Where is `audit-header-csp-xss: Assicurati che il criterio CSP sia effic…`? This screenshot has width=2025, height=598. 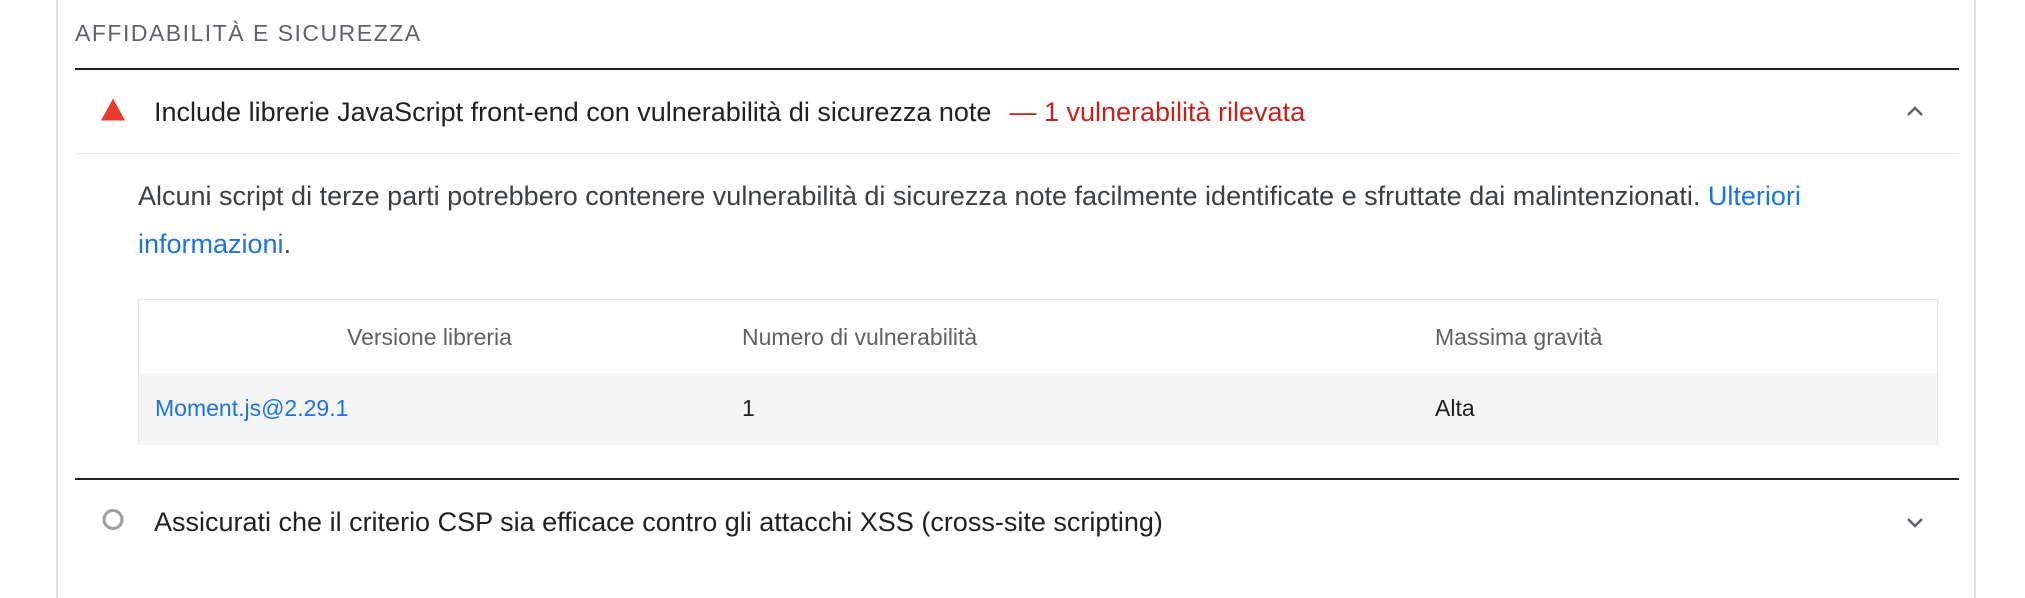 audit-header-csp-xss: Assicurati che il criterio CSP sia effic… is located at coordinates (1017, 522).